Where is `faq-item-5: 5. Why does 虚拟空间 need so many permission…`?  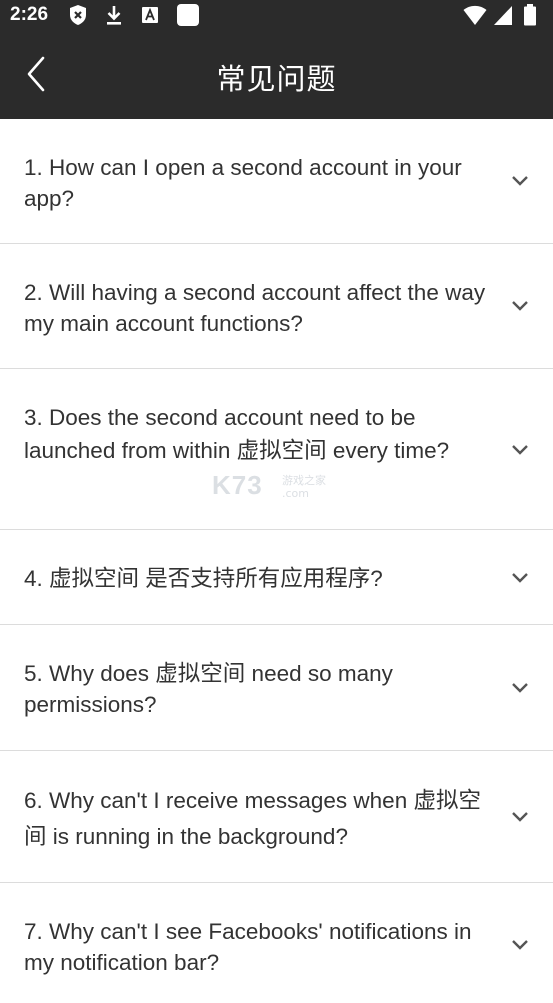 faq-item-5: 5. Why does 虚拟空间 need so many permission… is located at coordinates (276, 688).